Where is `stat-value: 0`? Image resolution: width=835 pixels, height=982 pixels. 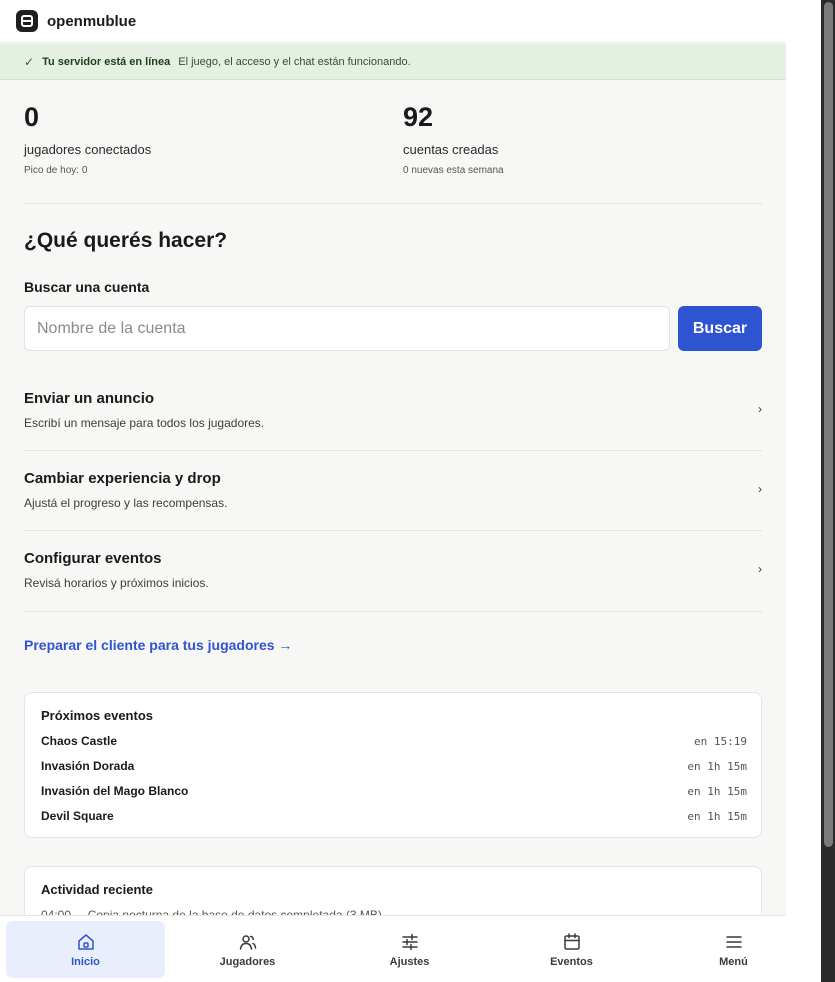 stat-value: 0 is located at coordinates (32, 117).